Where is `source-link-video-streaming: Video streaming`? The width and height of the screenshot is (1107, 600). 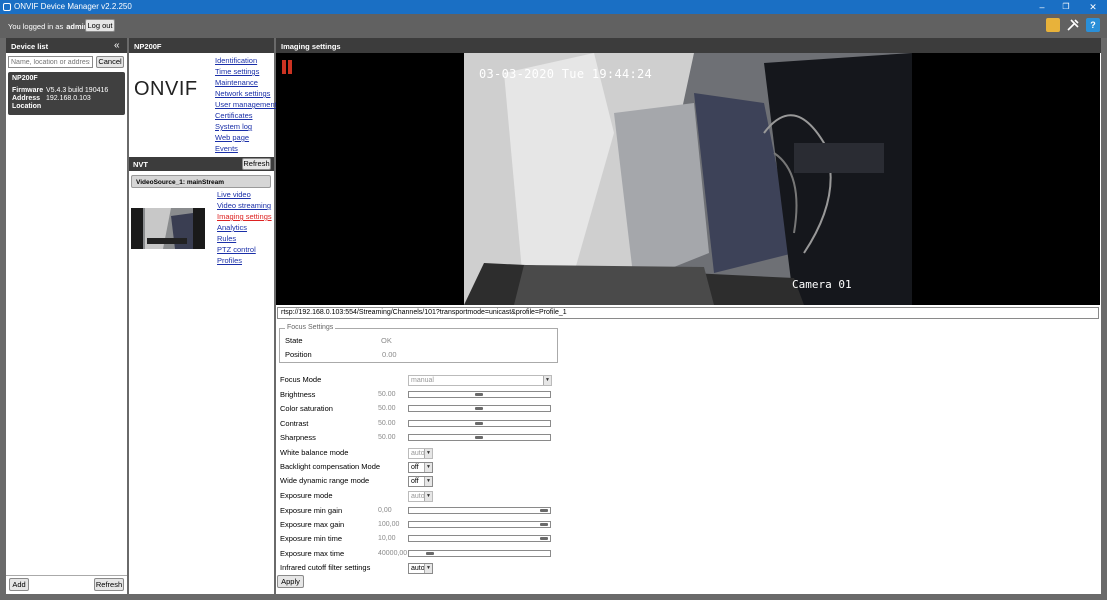 source-link-video-streaming: Video streaming is located at coordinates (244, 205).